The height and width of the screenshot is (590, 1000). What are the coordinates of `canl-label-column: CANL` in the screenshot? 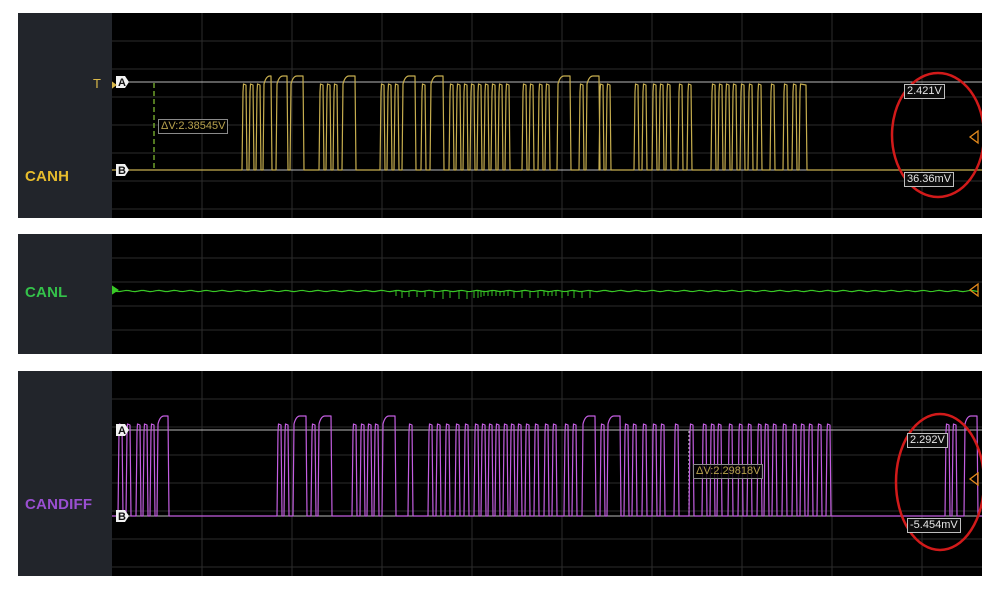 It's located at (65, 294).